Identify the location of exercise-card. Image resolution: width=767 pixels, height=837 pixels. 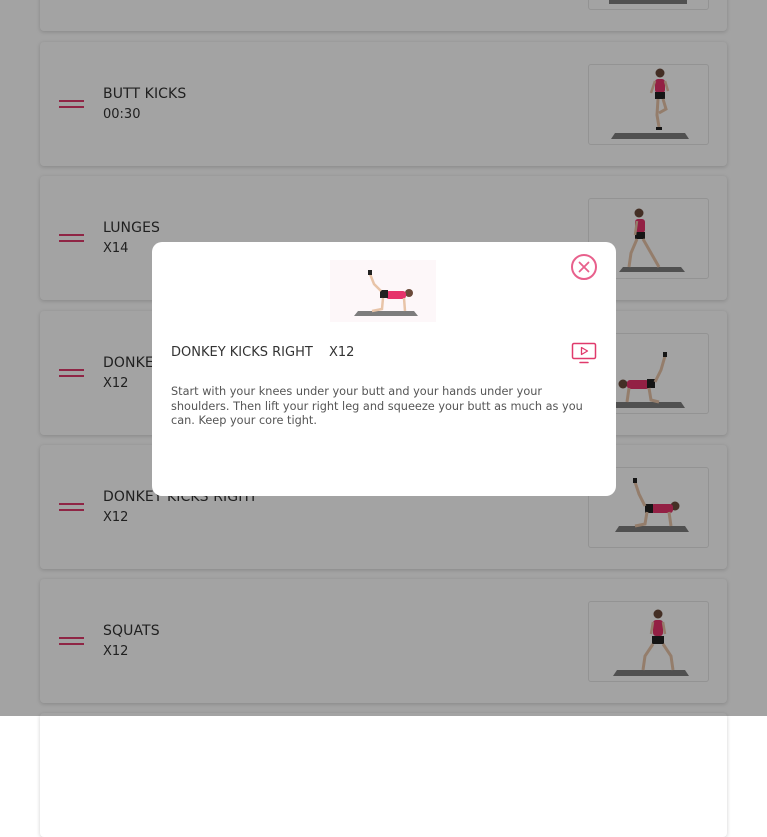
(383, 775).